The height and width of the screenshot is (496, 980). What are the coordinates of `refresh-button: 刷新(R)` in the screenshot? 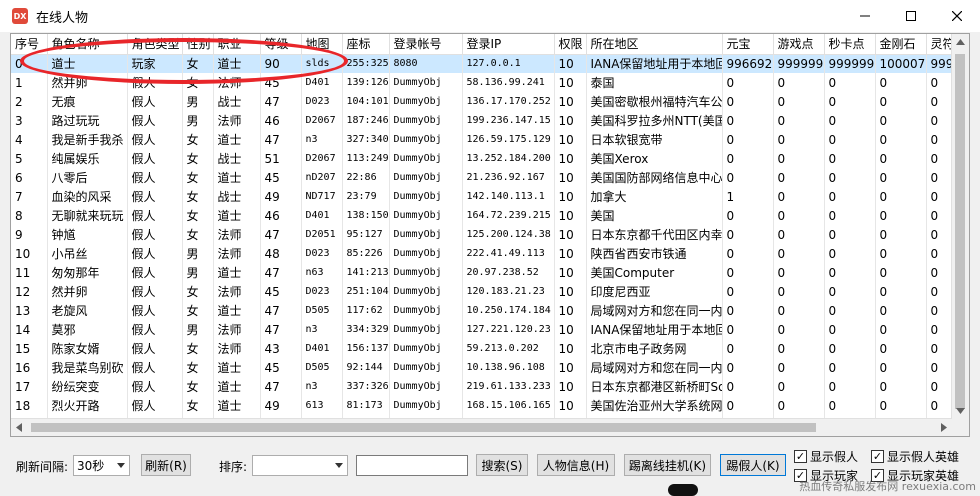 It's located at (166, 465).